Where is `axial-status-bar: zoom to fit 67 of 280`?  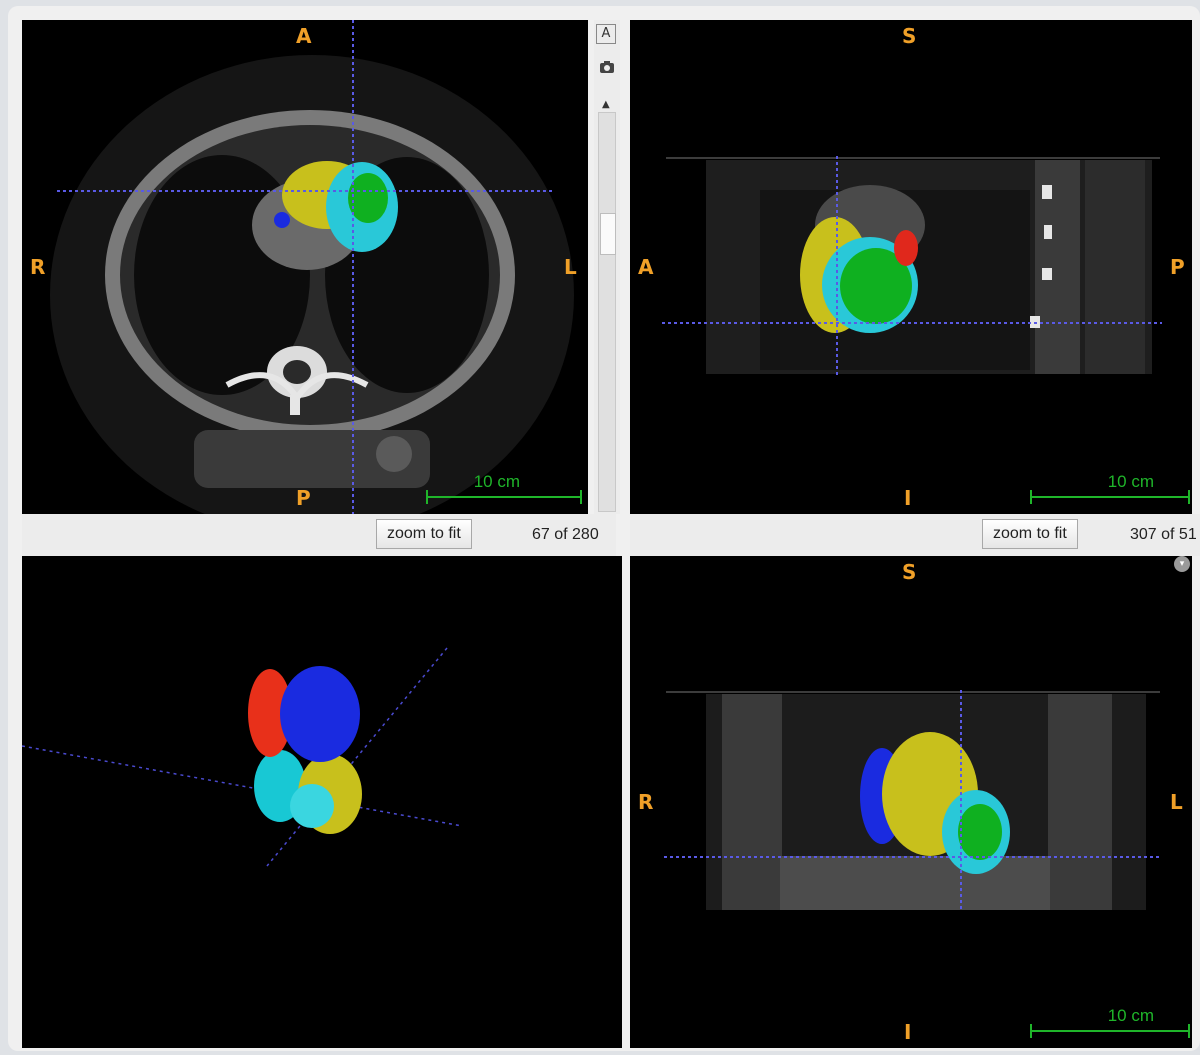 axial-status-bar: zoom to fit 67 of 280 is located at coordinates (319, 535).